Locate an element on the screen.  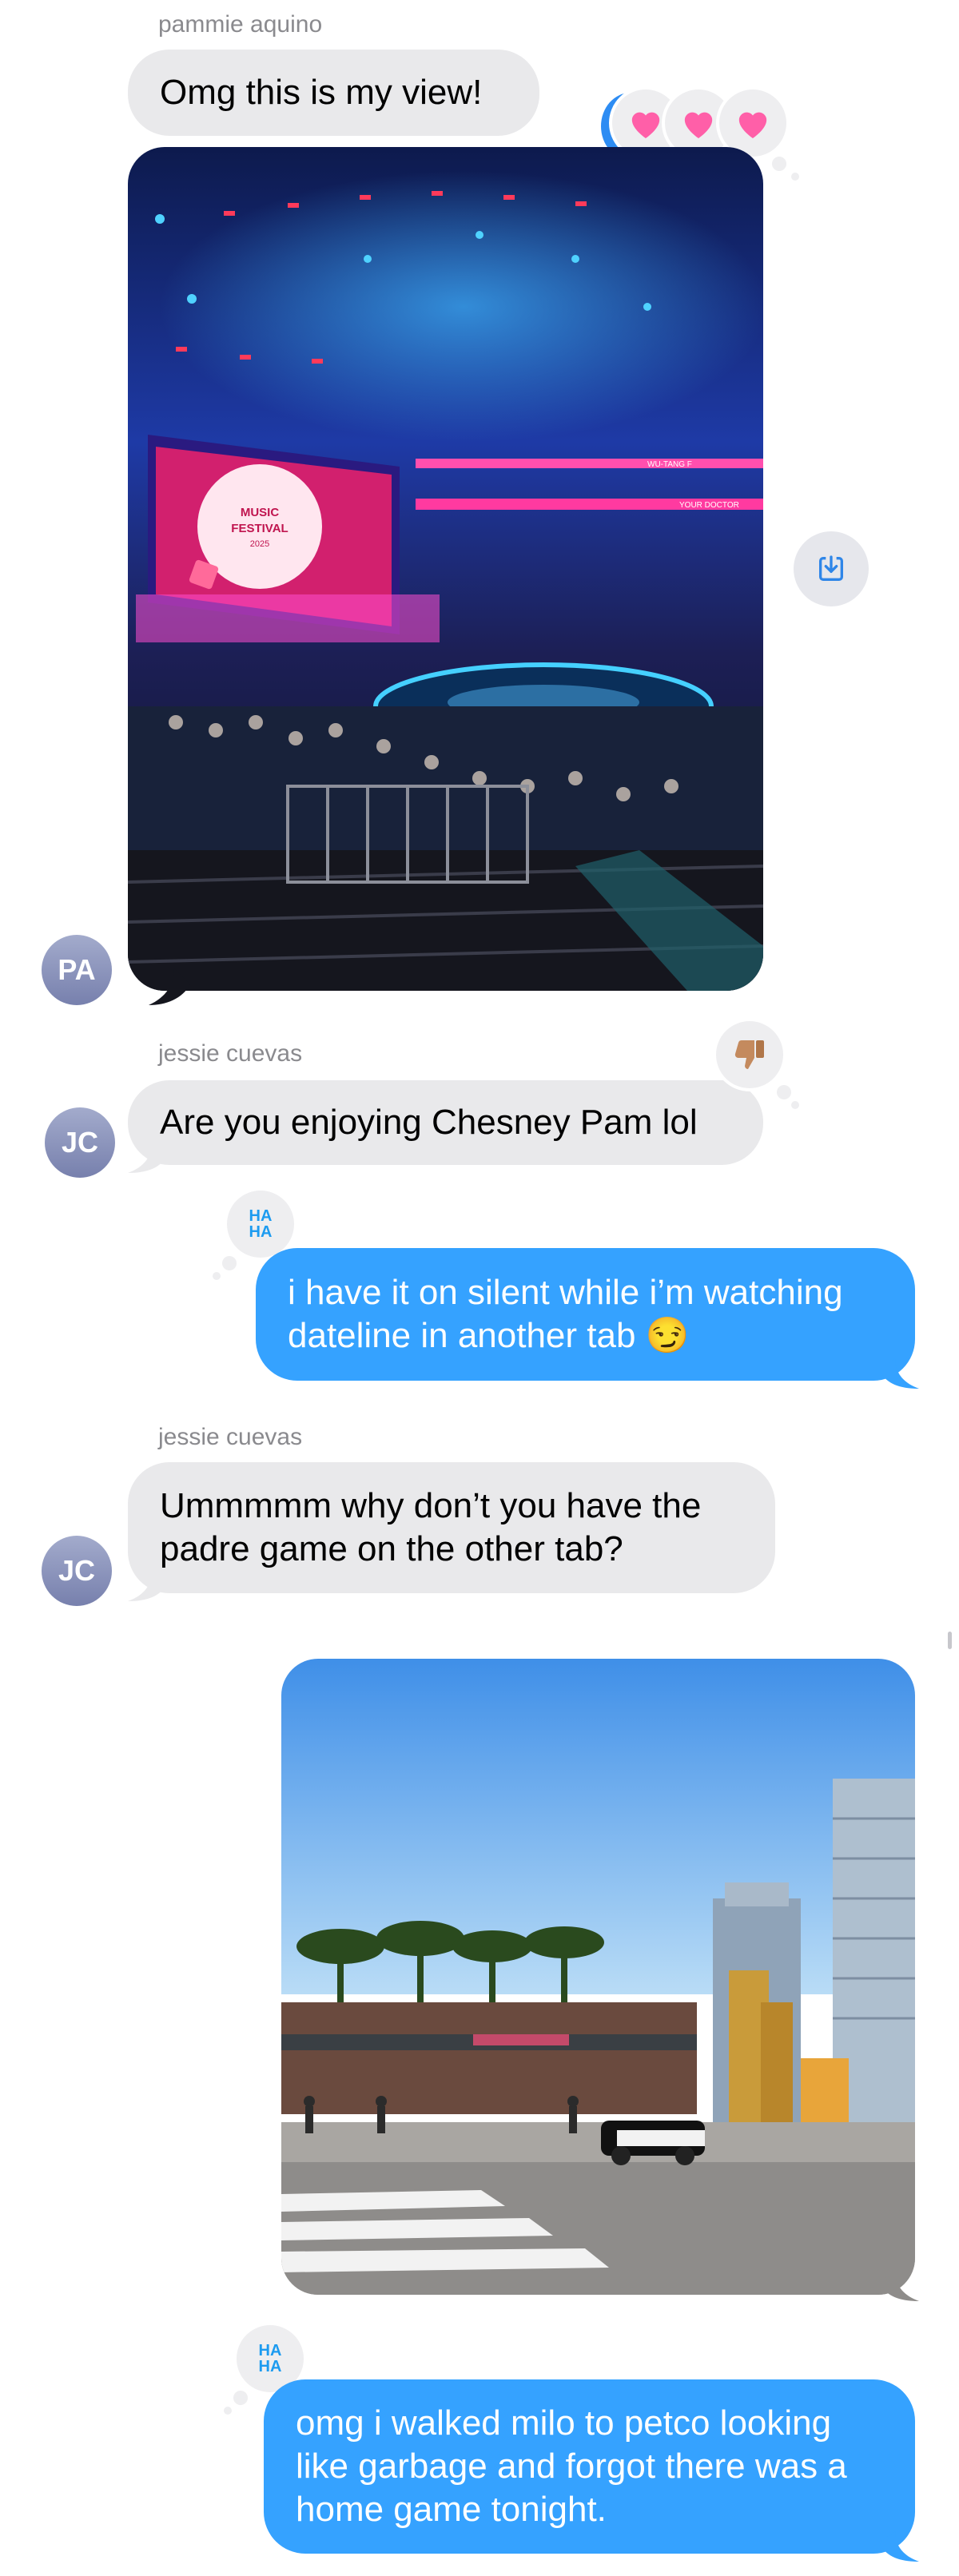
thumbs-down-tapback is located at coordinates (757, 1063).